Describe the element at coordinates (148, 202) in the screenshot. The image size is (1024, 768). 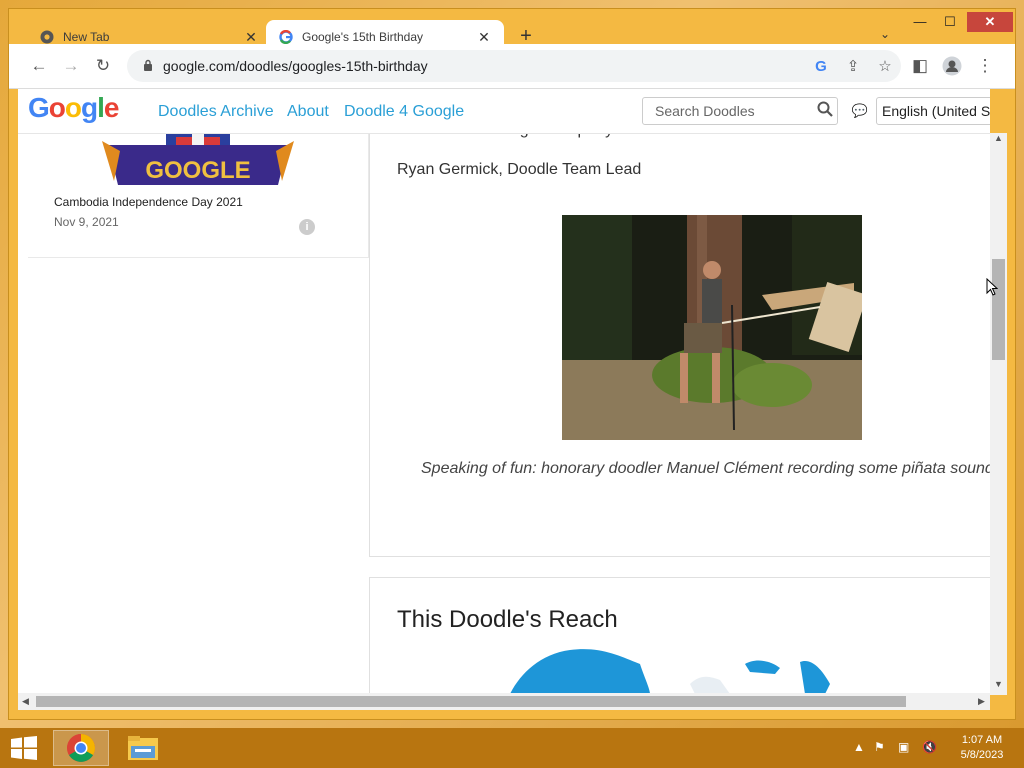
I see `doodle-card-title: Cambodia Independence Day 2021` at that location.